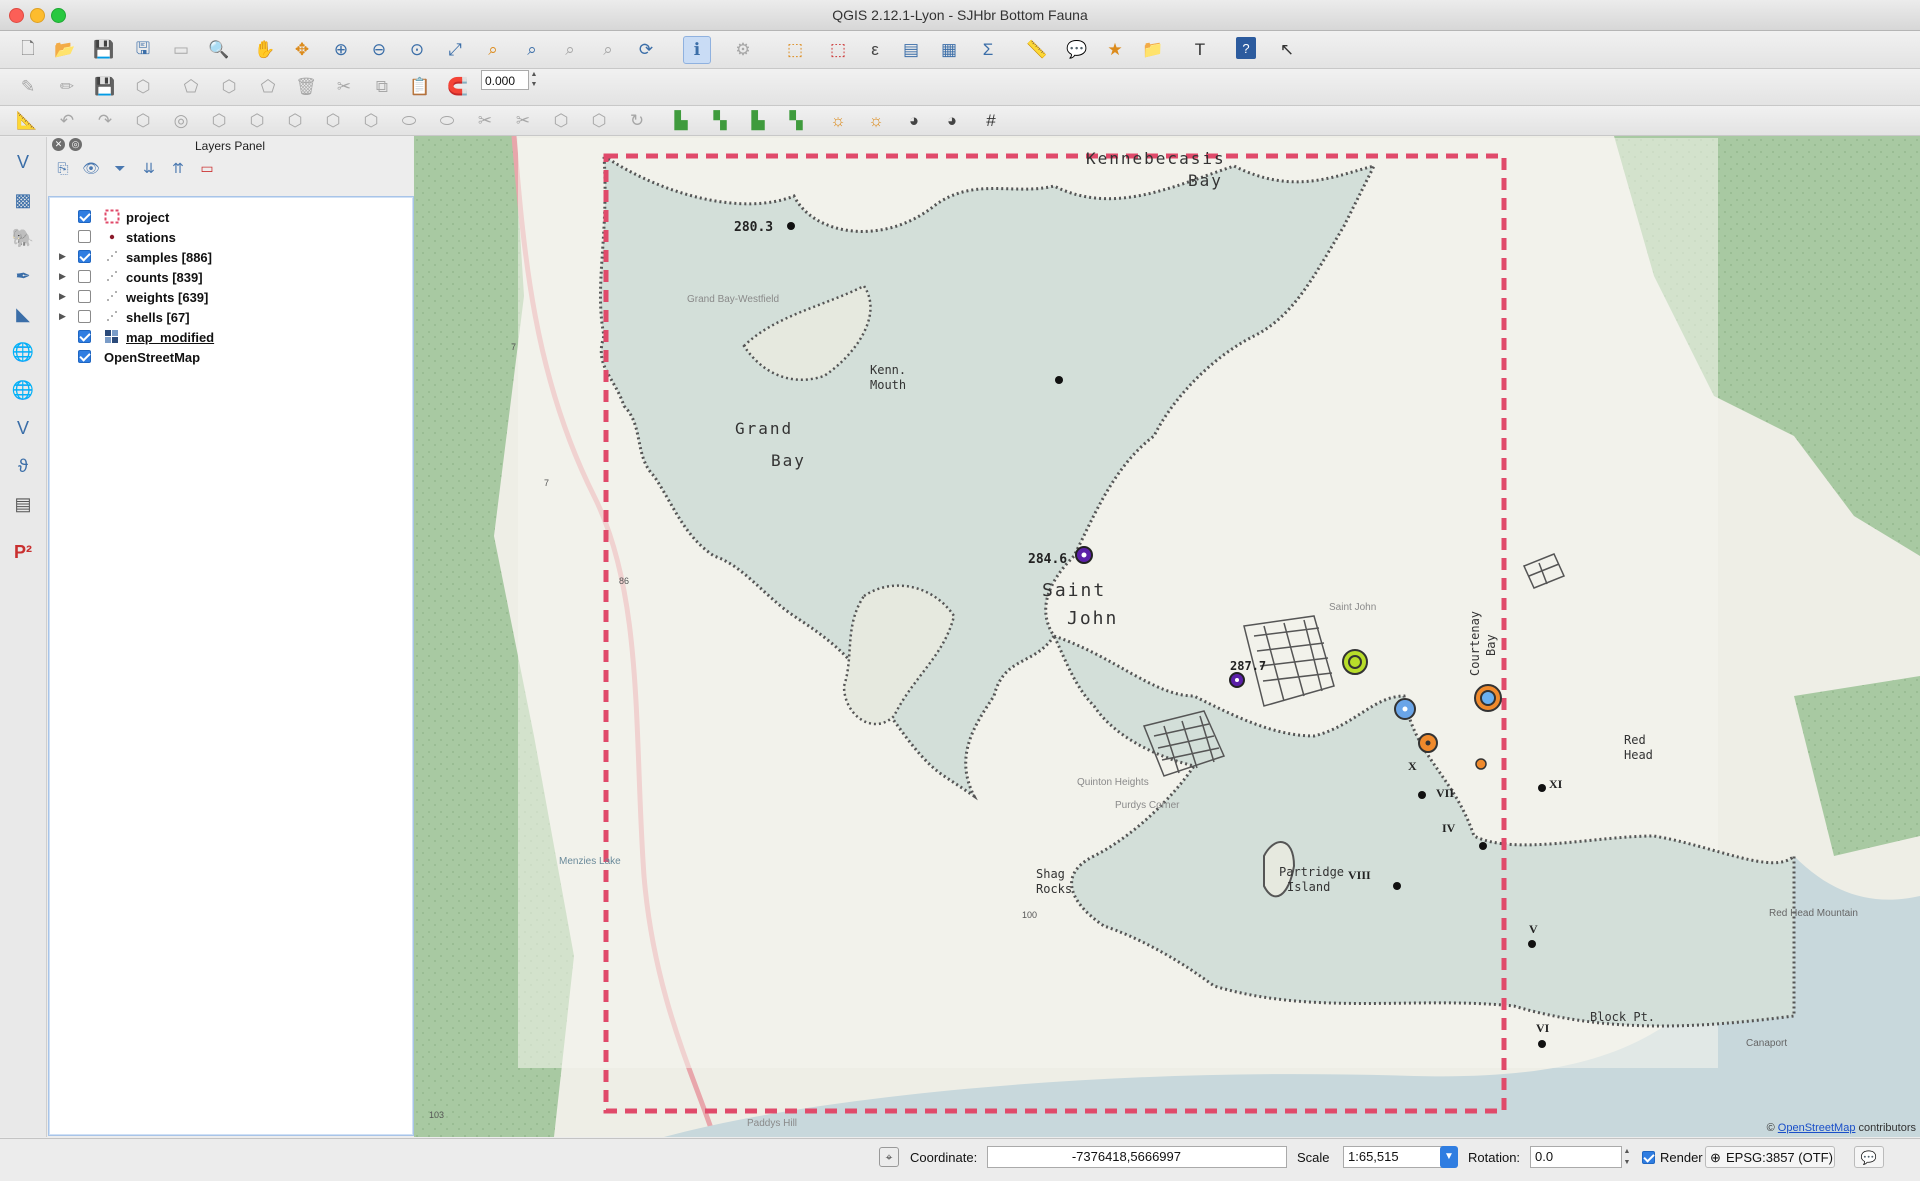 Image resolution: width=1920 pixels, height=1181 pixels. What do you see at coordinates (795, 50) in the screenshot?
I see `select-icon: ⬚` at bounding box center [795, 50].